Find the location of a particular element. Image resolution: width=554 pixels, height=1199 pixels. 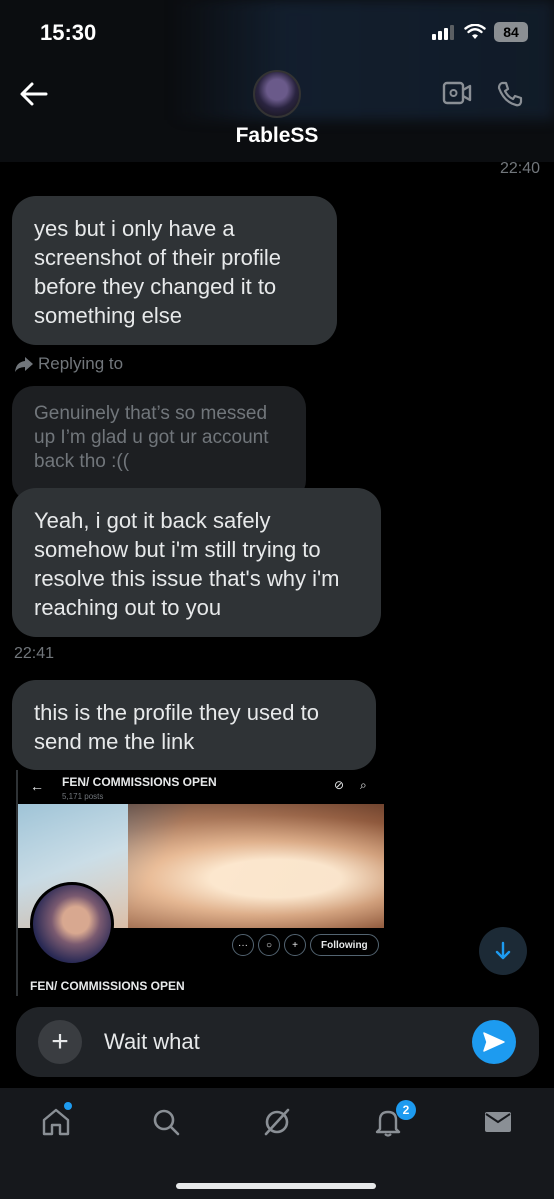

scroll-to-bottom-button is located at coordinates (503, 951).